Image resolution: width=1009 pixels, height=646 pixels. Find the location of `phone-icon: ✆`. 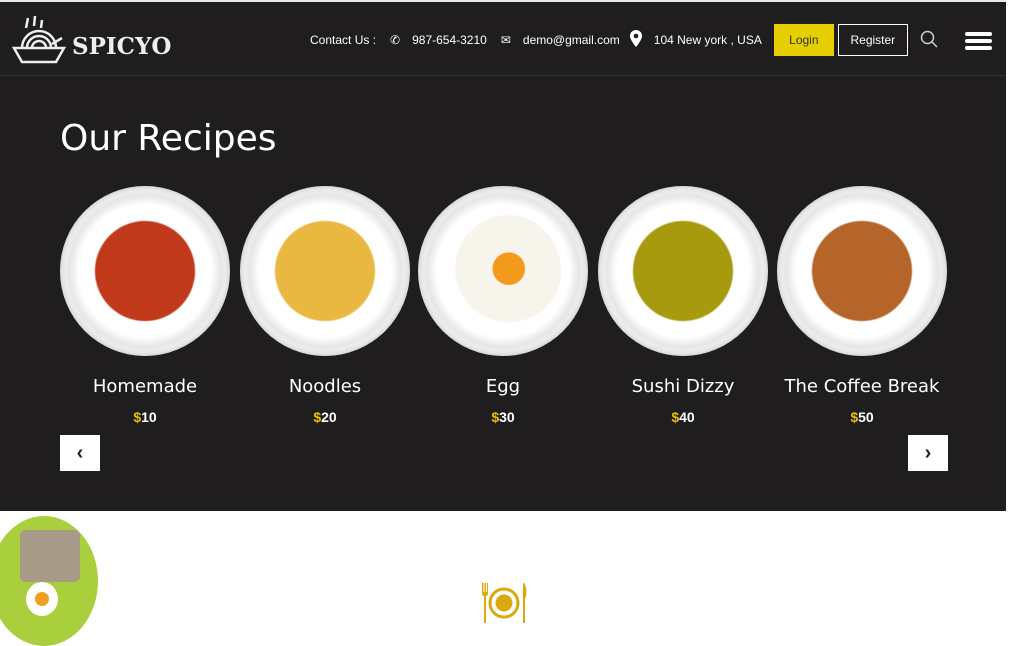

phone-icon: ✆ is located at coordinates (395, 40).